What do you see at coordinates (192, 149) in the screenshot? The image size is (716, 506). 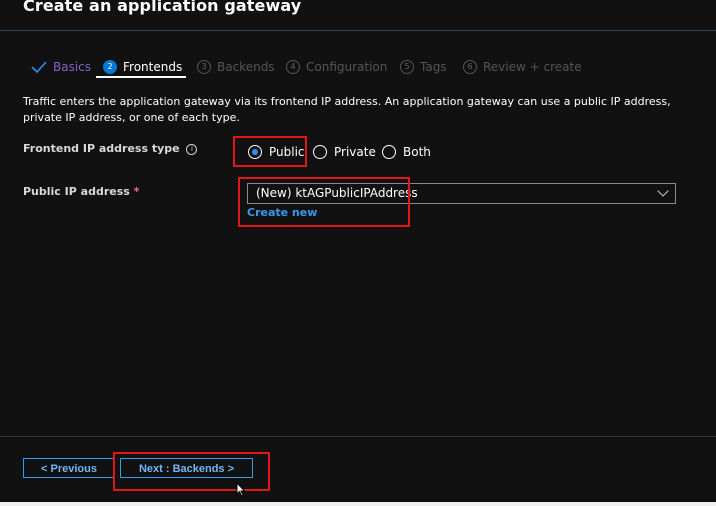 I see `info-icon: i` at bounding box center [192, 149].